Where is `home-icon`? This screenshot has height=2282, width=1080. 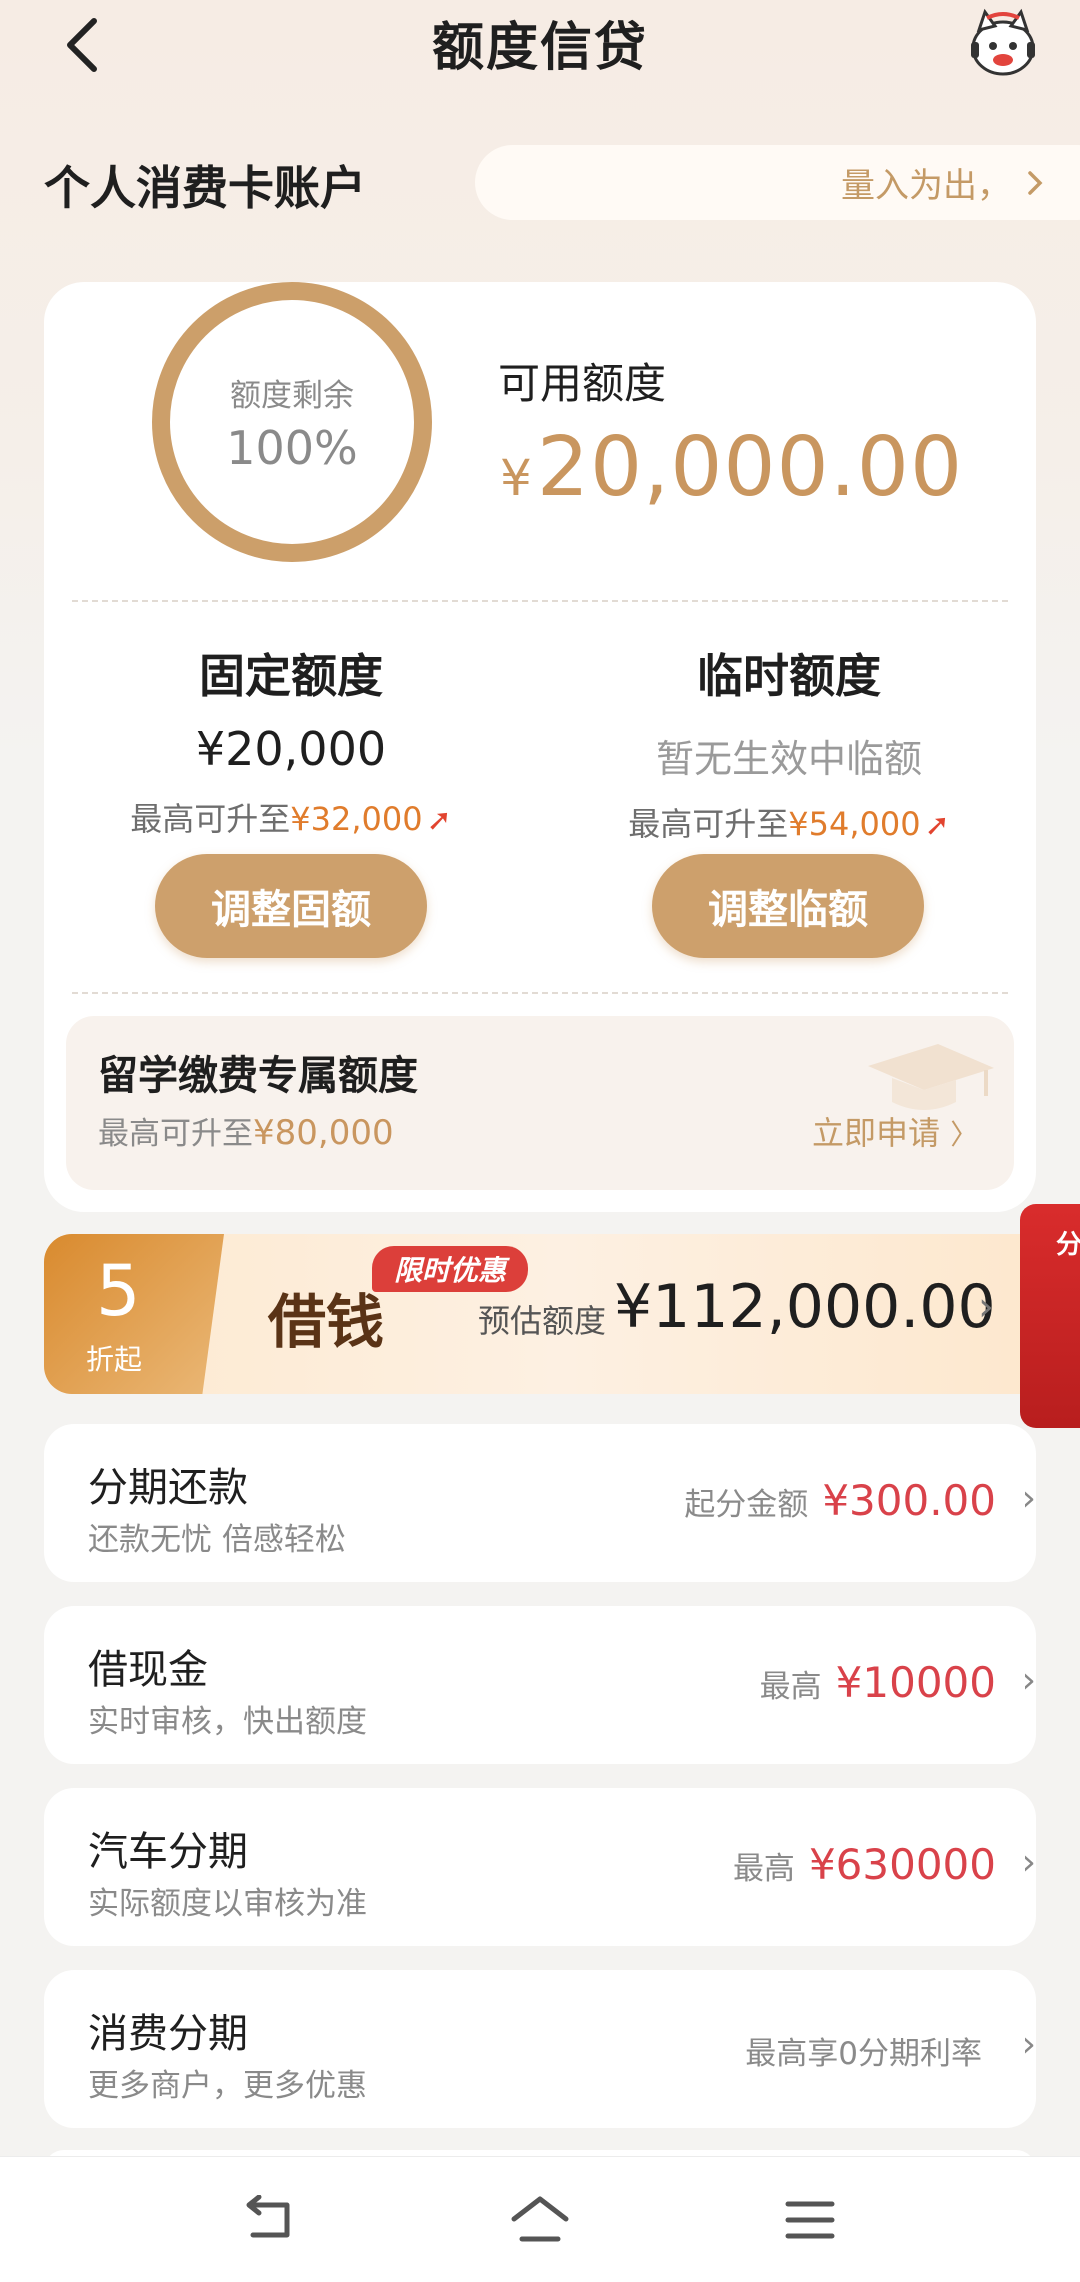
home-icon is located at coordinates (540, 2219).